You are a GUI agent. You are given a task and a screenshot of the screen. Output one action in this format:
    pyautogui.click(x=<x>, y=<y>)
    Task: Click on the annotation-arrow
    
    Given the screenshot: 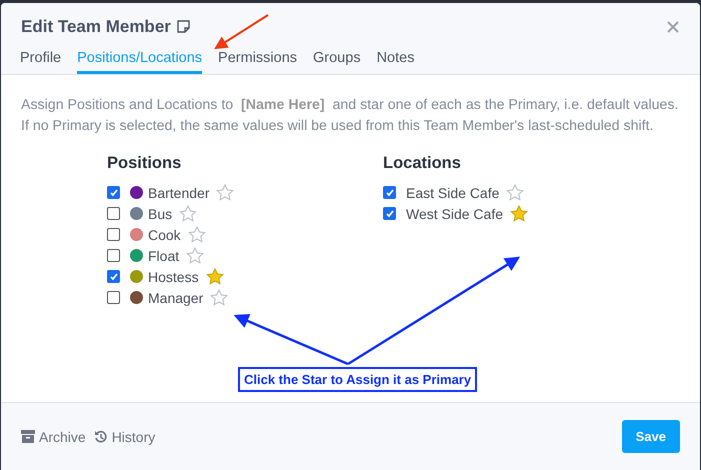 What is the action you would take?
    pyautogui.click(x=241, y=32)
    